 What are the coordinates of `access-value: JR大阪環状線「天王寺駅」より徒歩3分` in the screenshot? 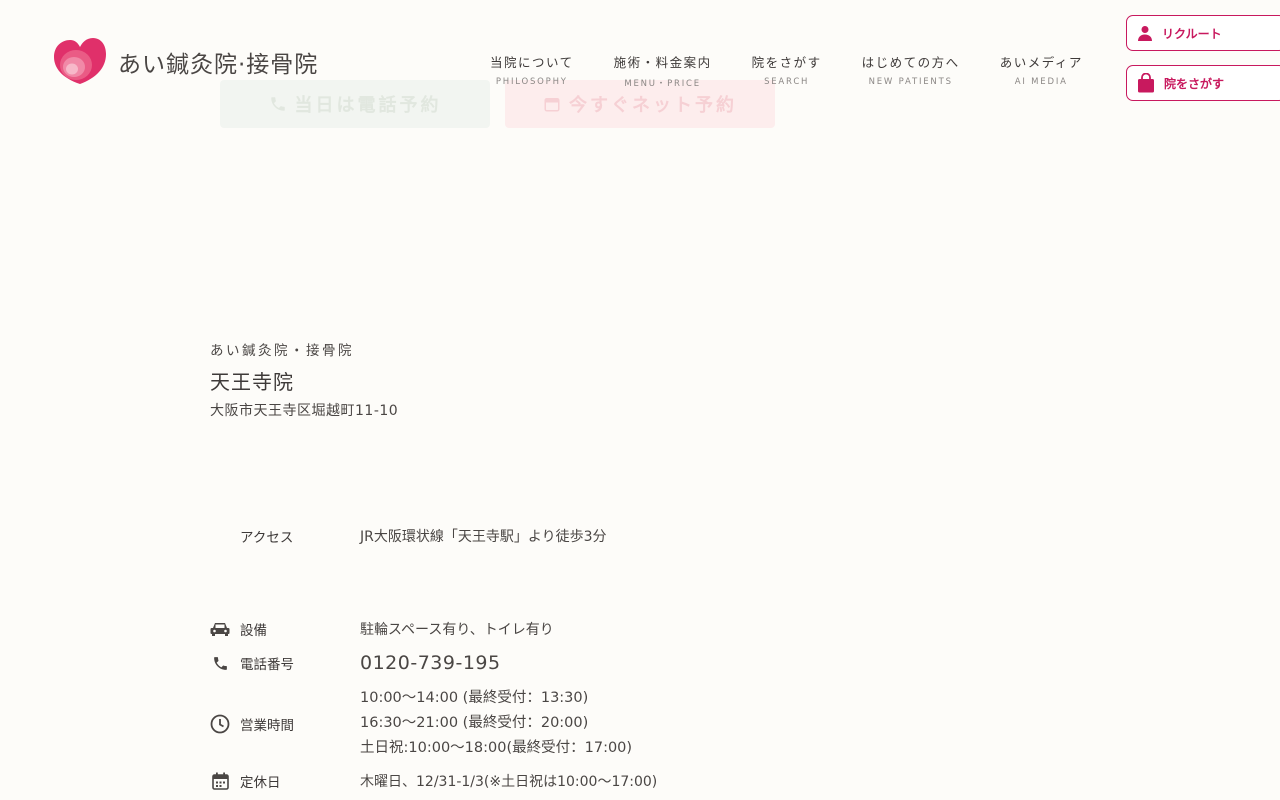 It's located at (483, 537).